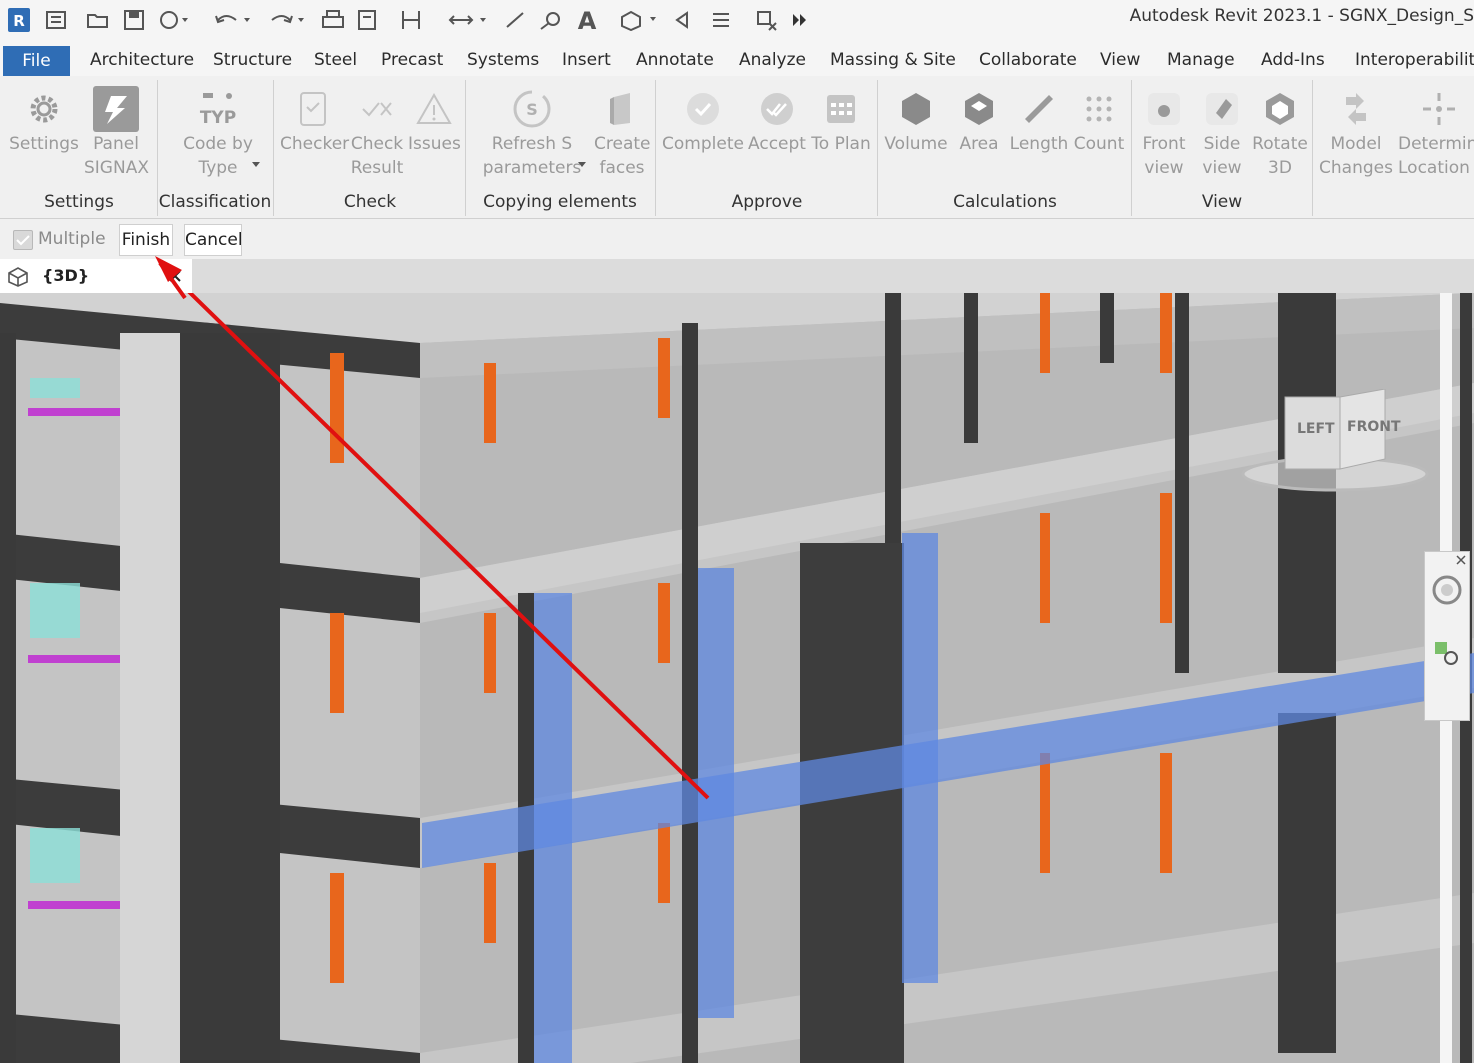  Describe the element at coordinates (434, 144) in the screenshot. I see `issues-label: Issues` at that location.